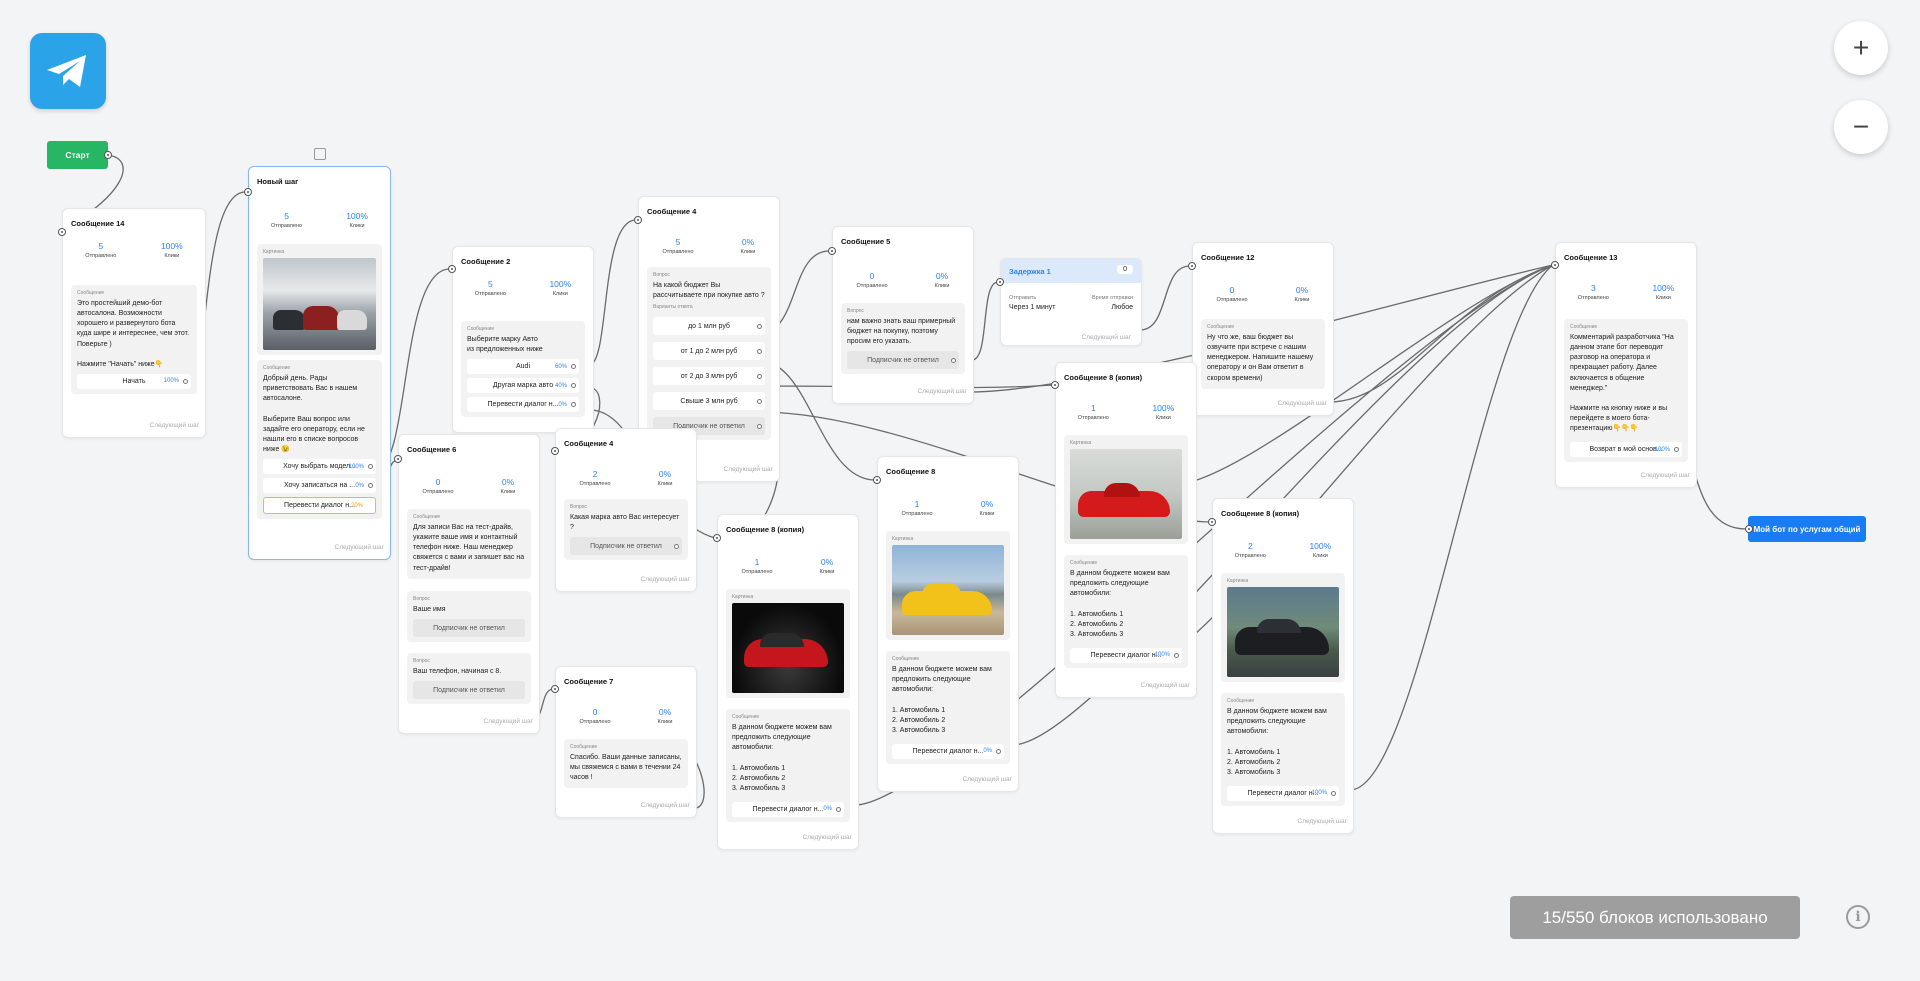  Describe the element at coordinates (709, 326) in the screenshot. I see `answer-option: до 1 млн руб` at that location.